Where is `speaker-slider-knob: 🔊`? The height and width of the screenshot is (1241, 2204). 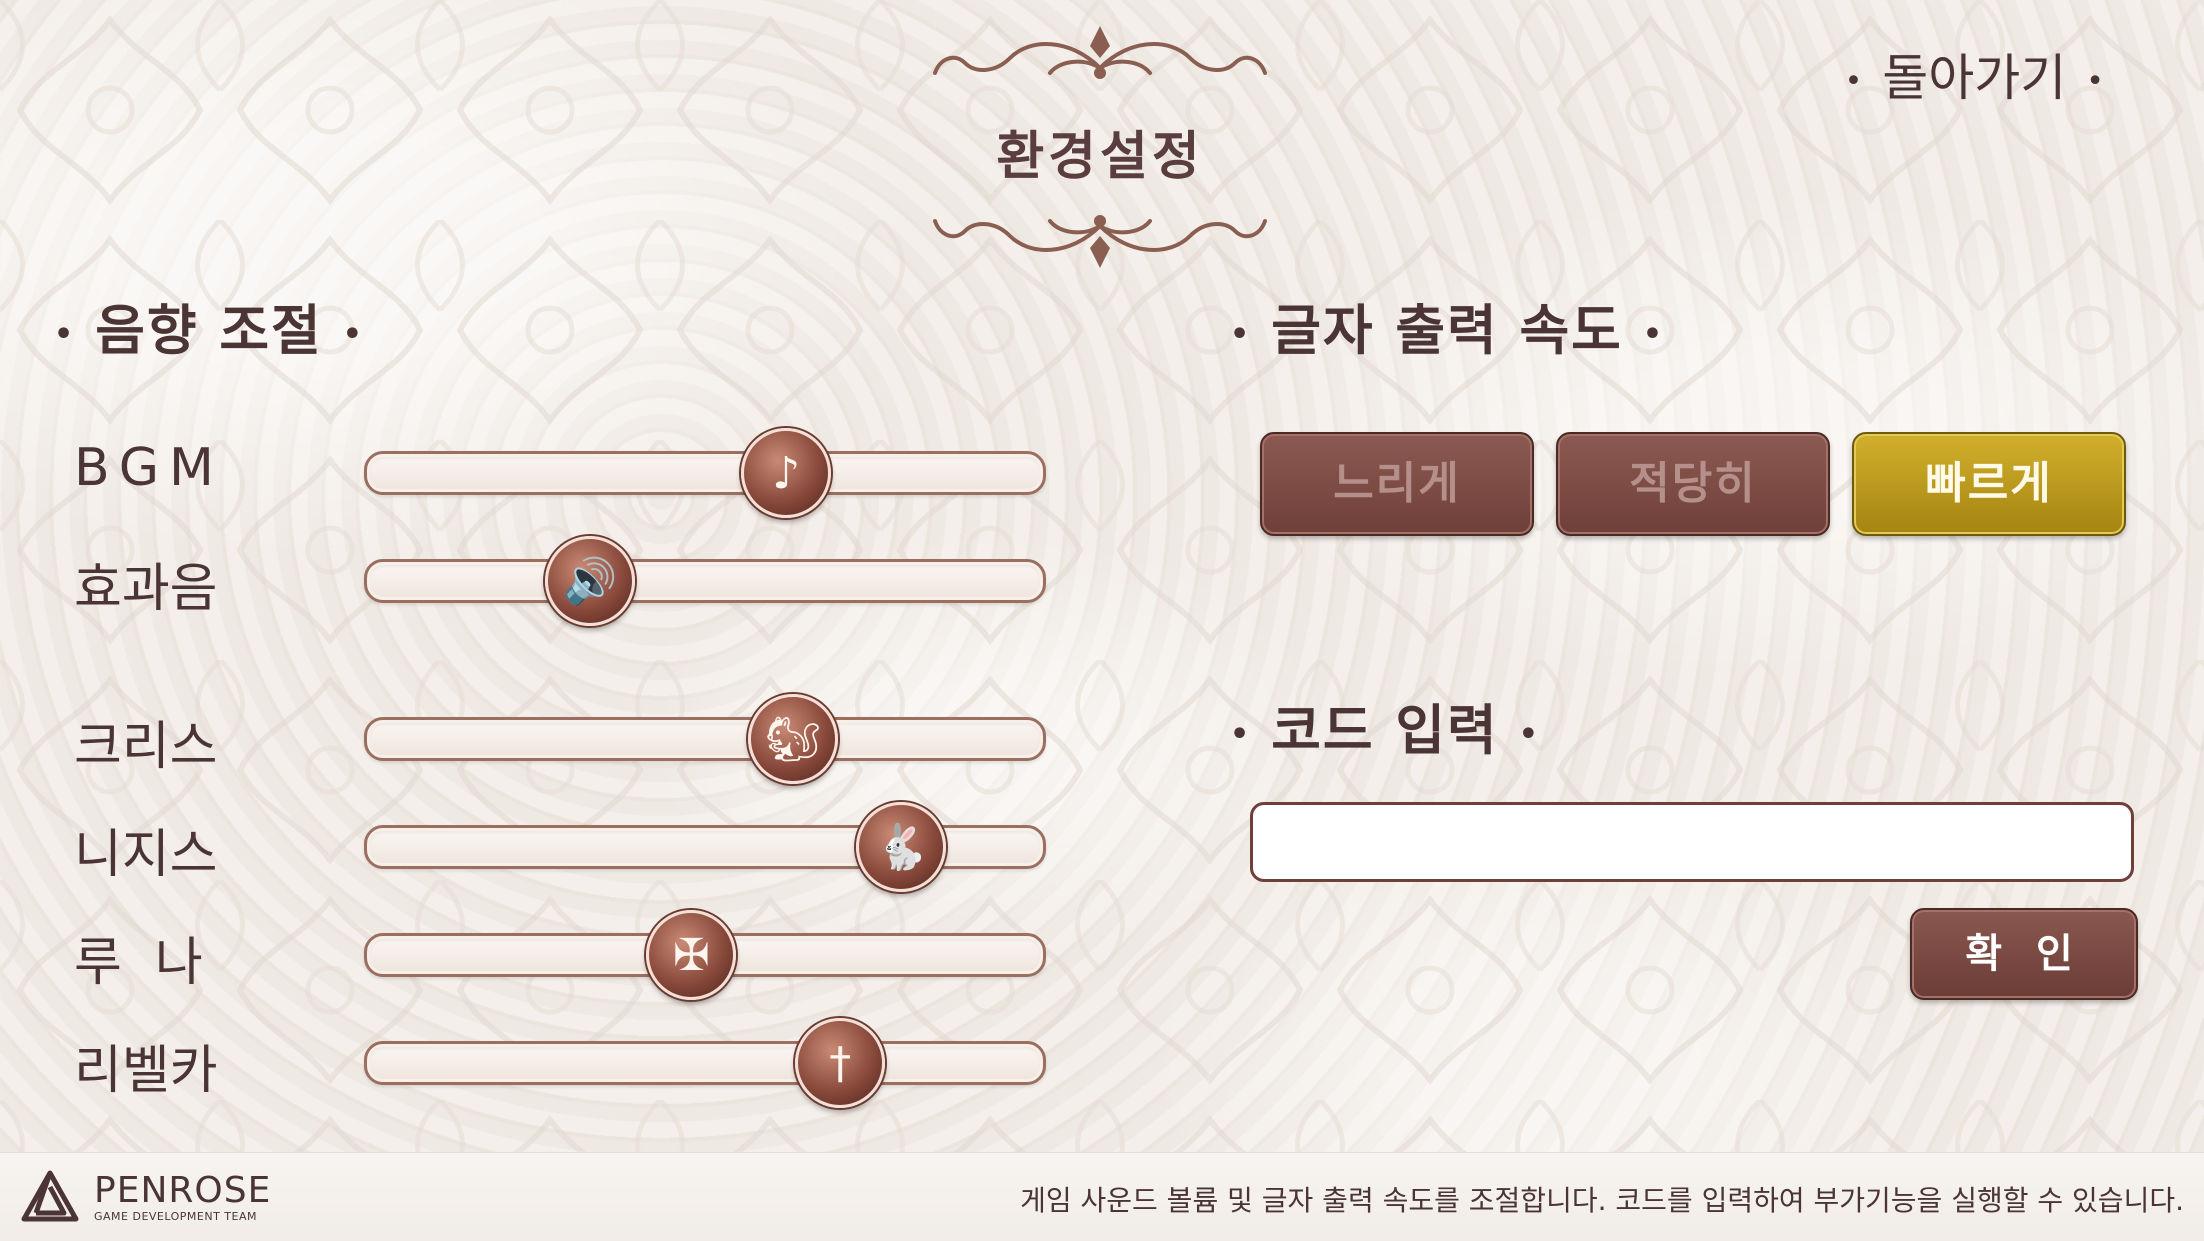 speaker-slider-knob: 🔊 is located at coordinates (590, 581).